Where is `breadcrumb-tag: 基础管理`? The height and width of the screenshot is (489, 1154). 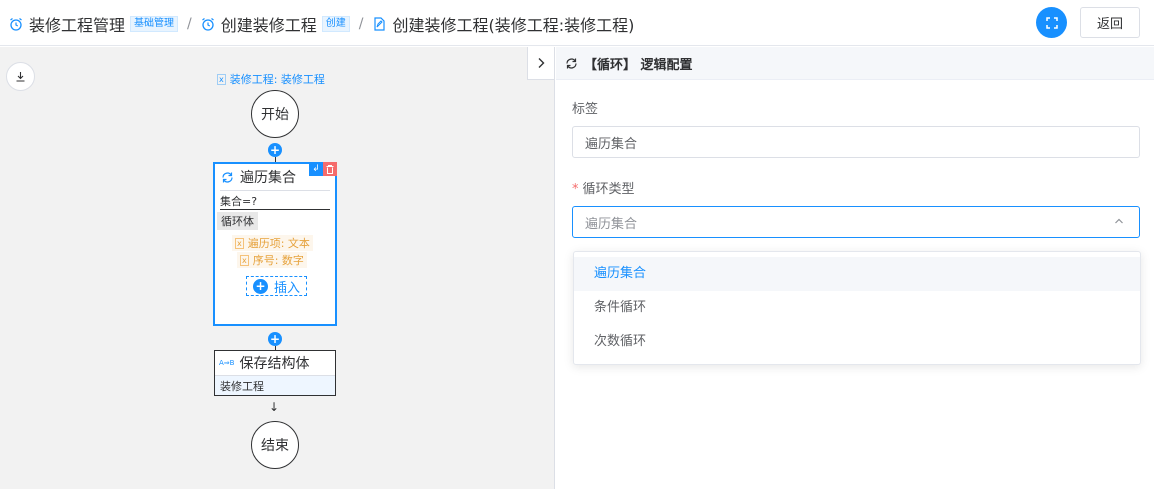
breadcrumb-tag: 基础管理 is located at coordinates (154, 24).